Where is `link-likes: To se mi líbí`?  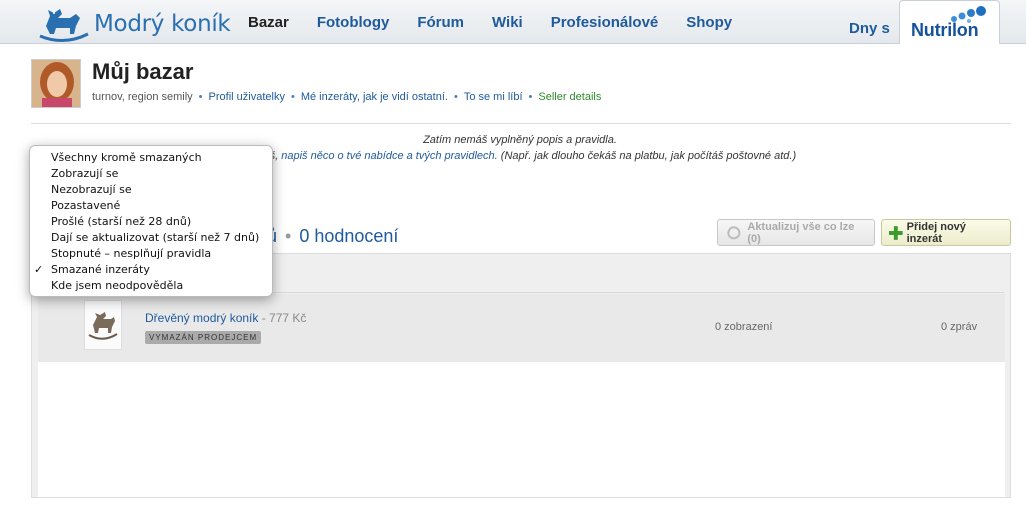 link-likes: To se mi líbí is located at coordinates (493, 97).